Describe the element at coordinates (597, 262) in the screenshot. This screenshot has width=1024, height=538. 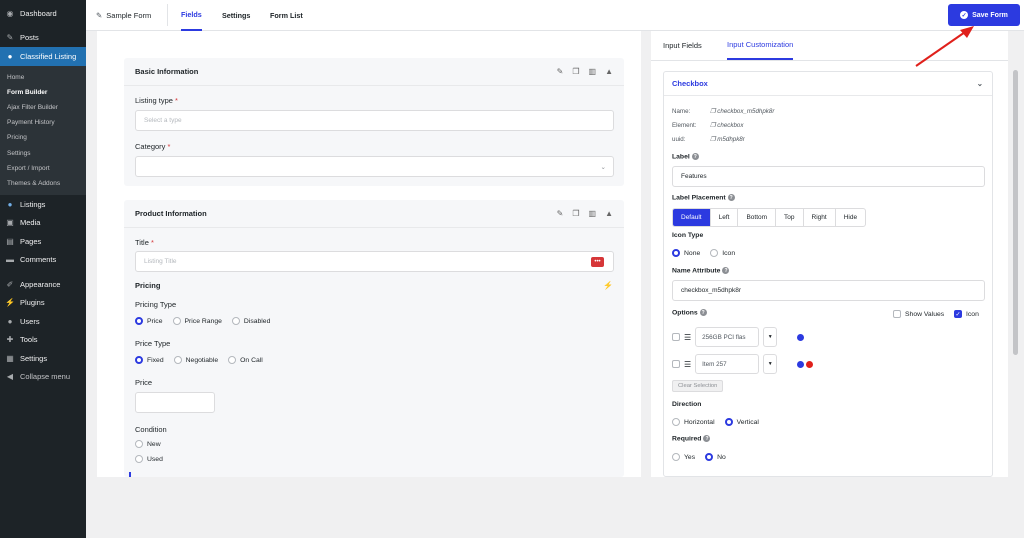
I see `more-options-icon: •••` at that location.